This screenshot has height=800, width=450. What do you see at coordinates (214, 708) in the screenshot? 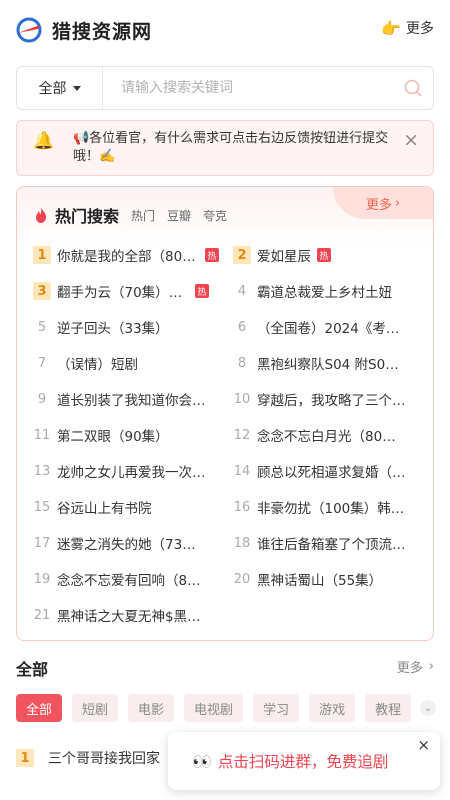
I see `tab-tv-series: 电视剧` at bounding box center [214, 708].